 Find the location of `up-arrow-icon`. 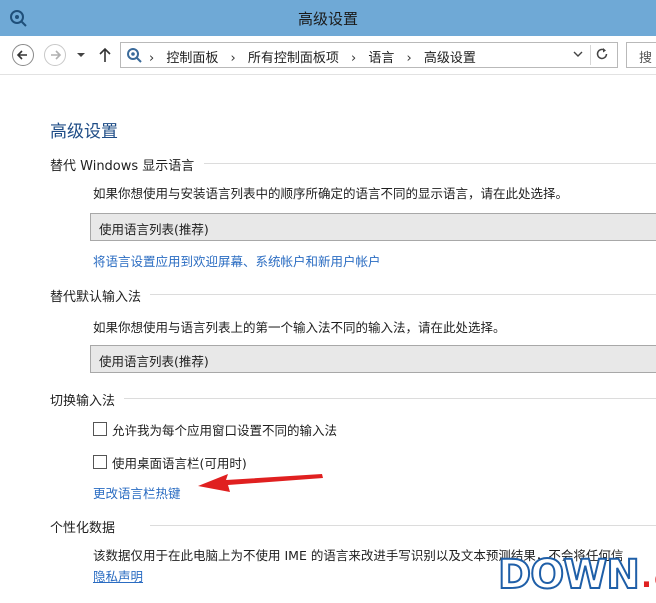

up-arrow-icon is located at coordinates (105, 55).